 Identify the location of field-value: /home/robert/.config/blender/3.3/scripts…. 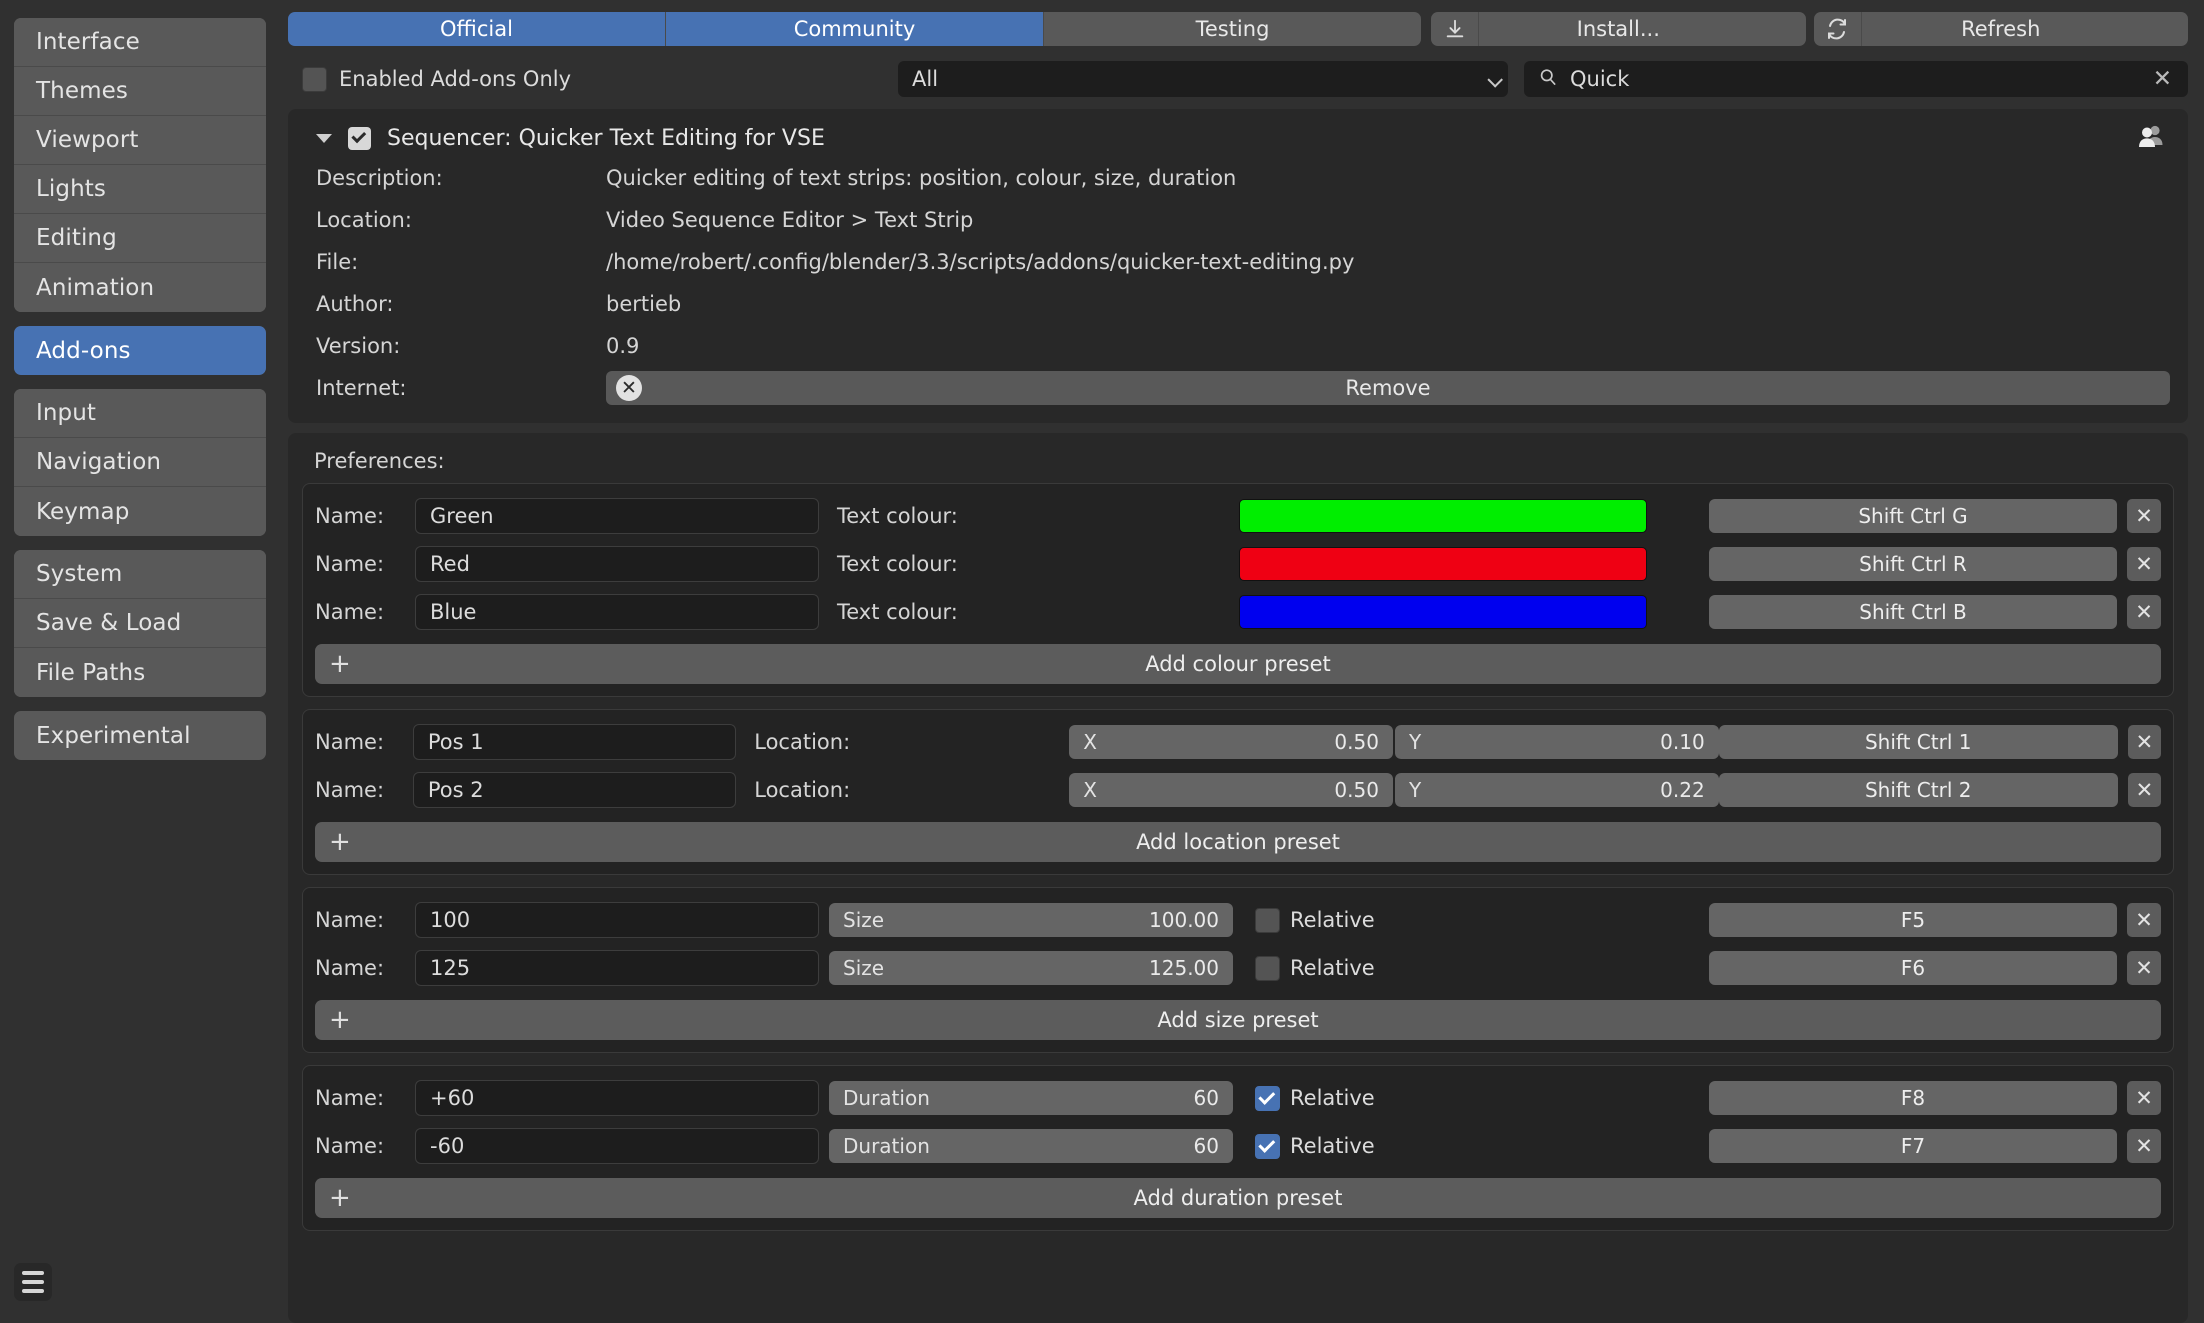
(980, 262).